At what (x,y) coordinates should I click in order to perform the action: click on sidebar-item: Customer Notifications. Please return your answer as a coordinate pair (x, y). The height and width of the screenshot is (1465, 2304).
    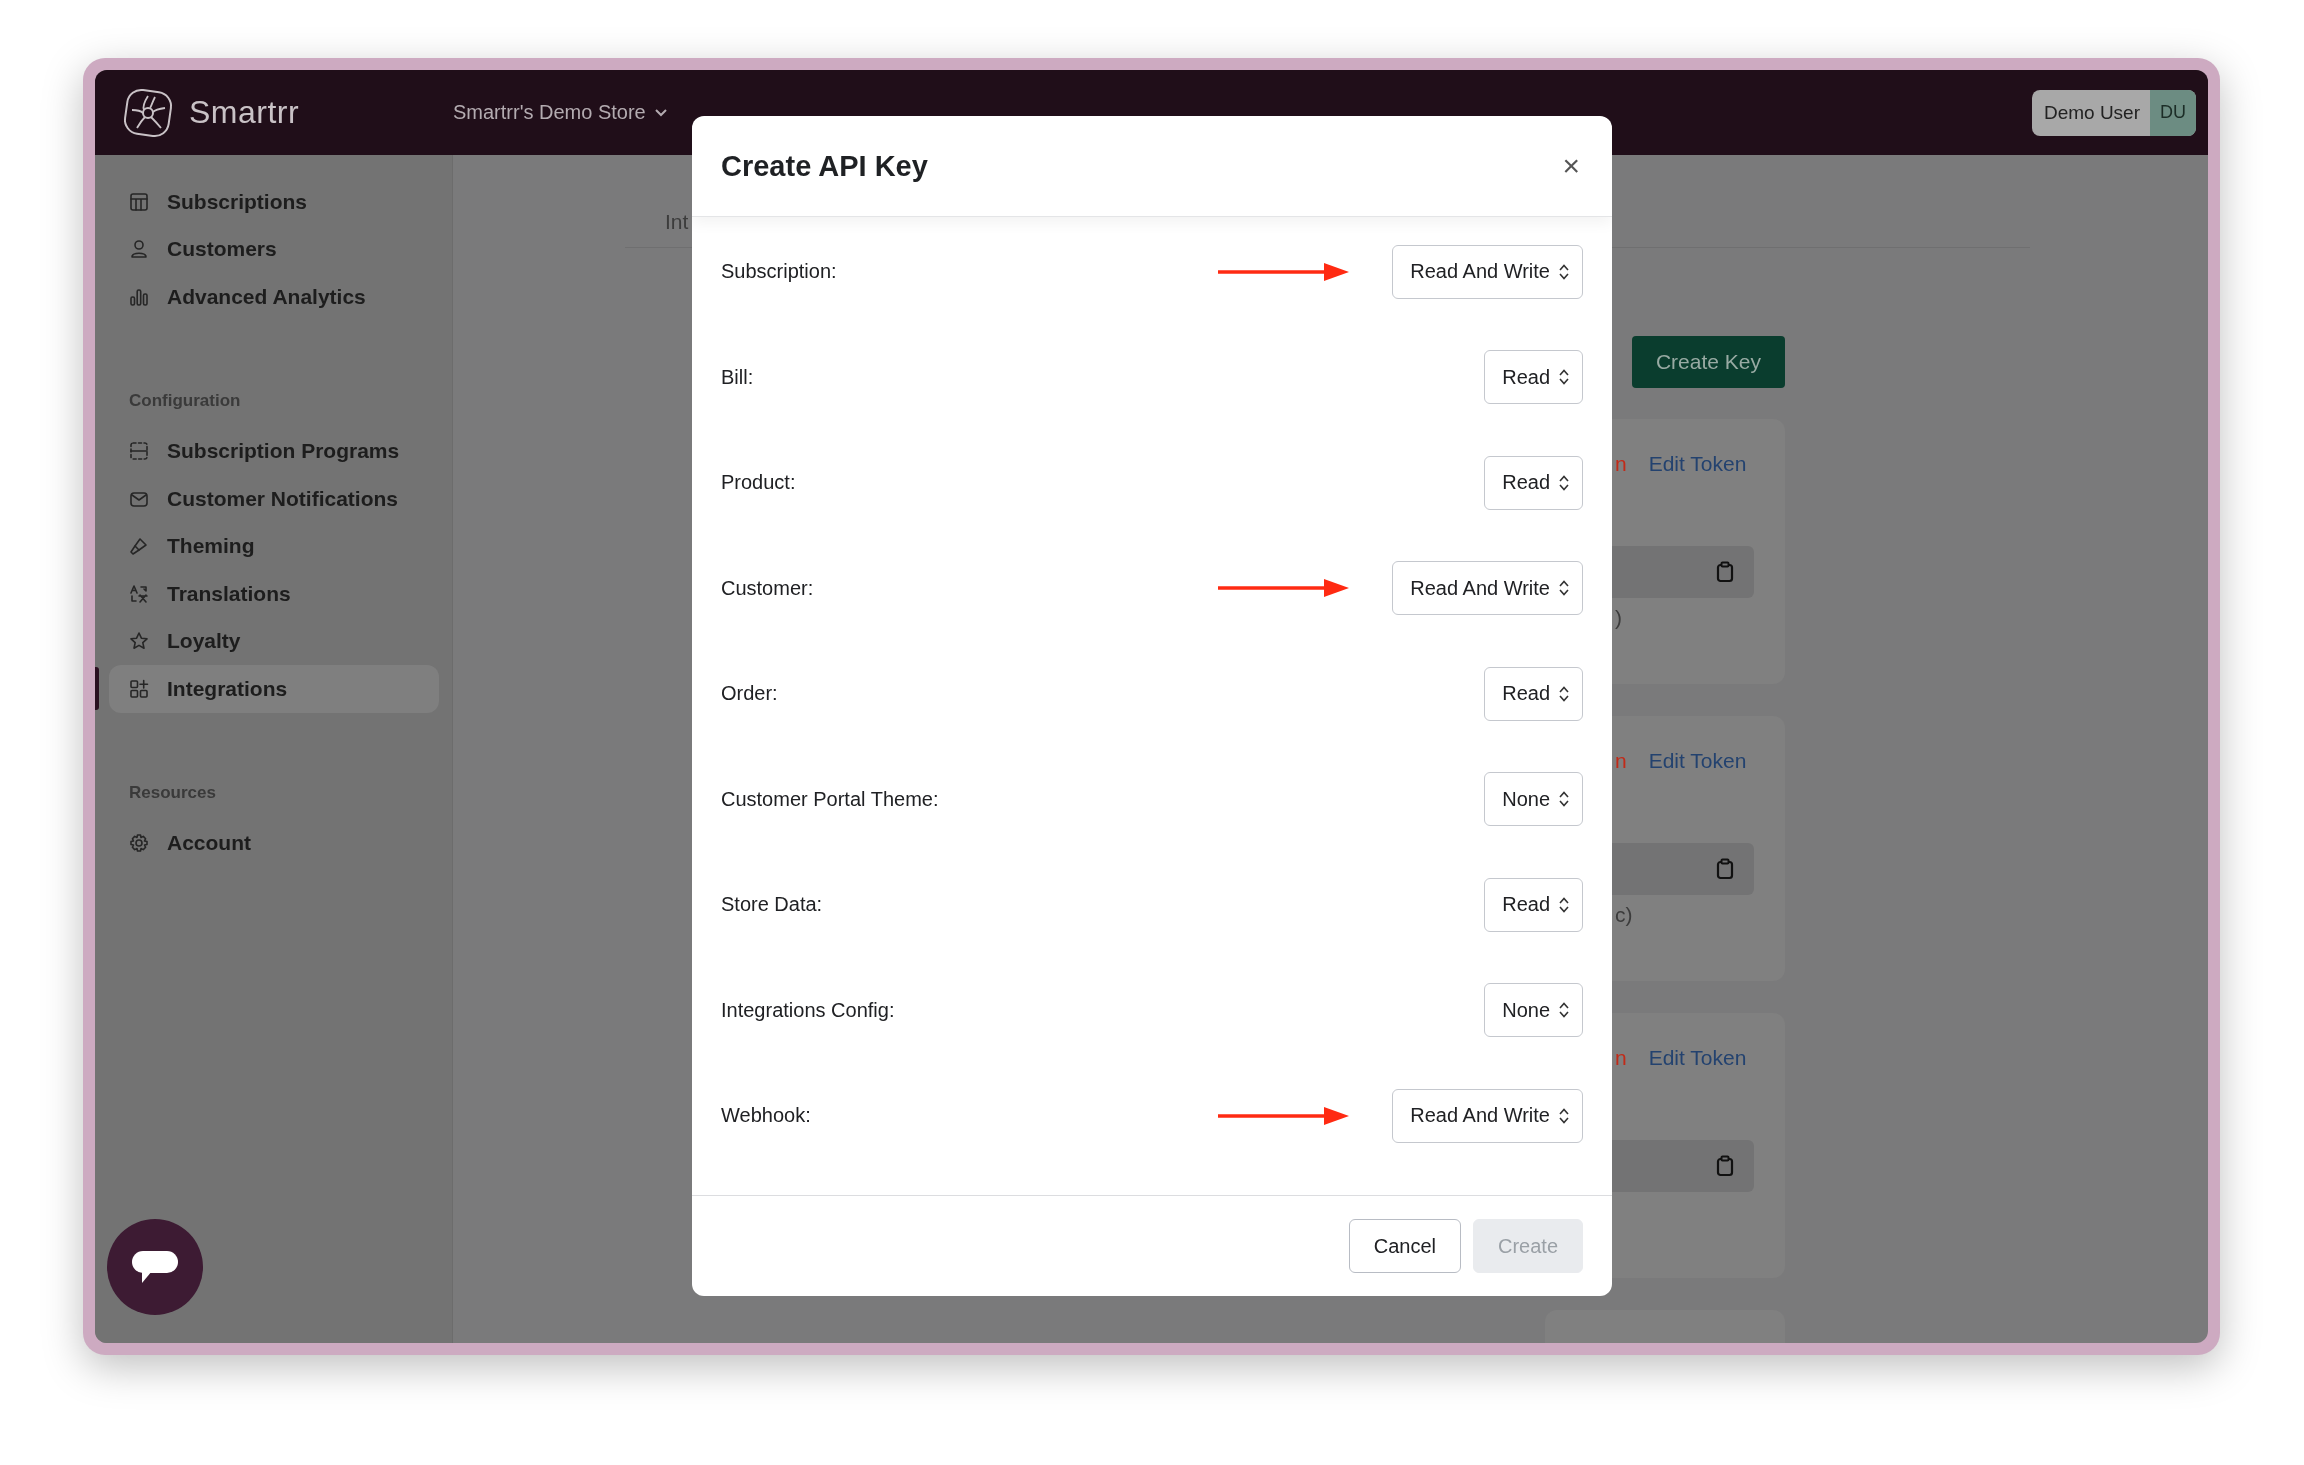
    Looking at the image, I should click on (274, 499).